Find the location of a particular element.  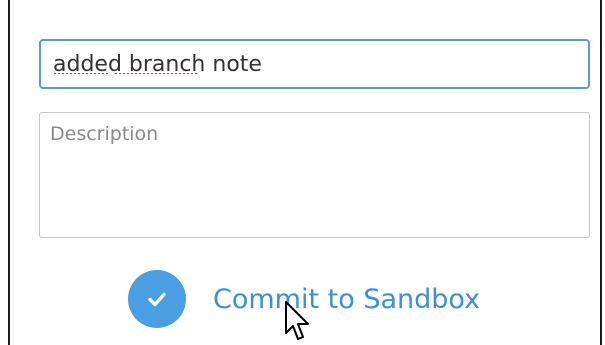

panel-right-border is located at coordinates (601, 172).